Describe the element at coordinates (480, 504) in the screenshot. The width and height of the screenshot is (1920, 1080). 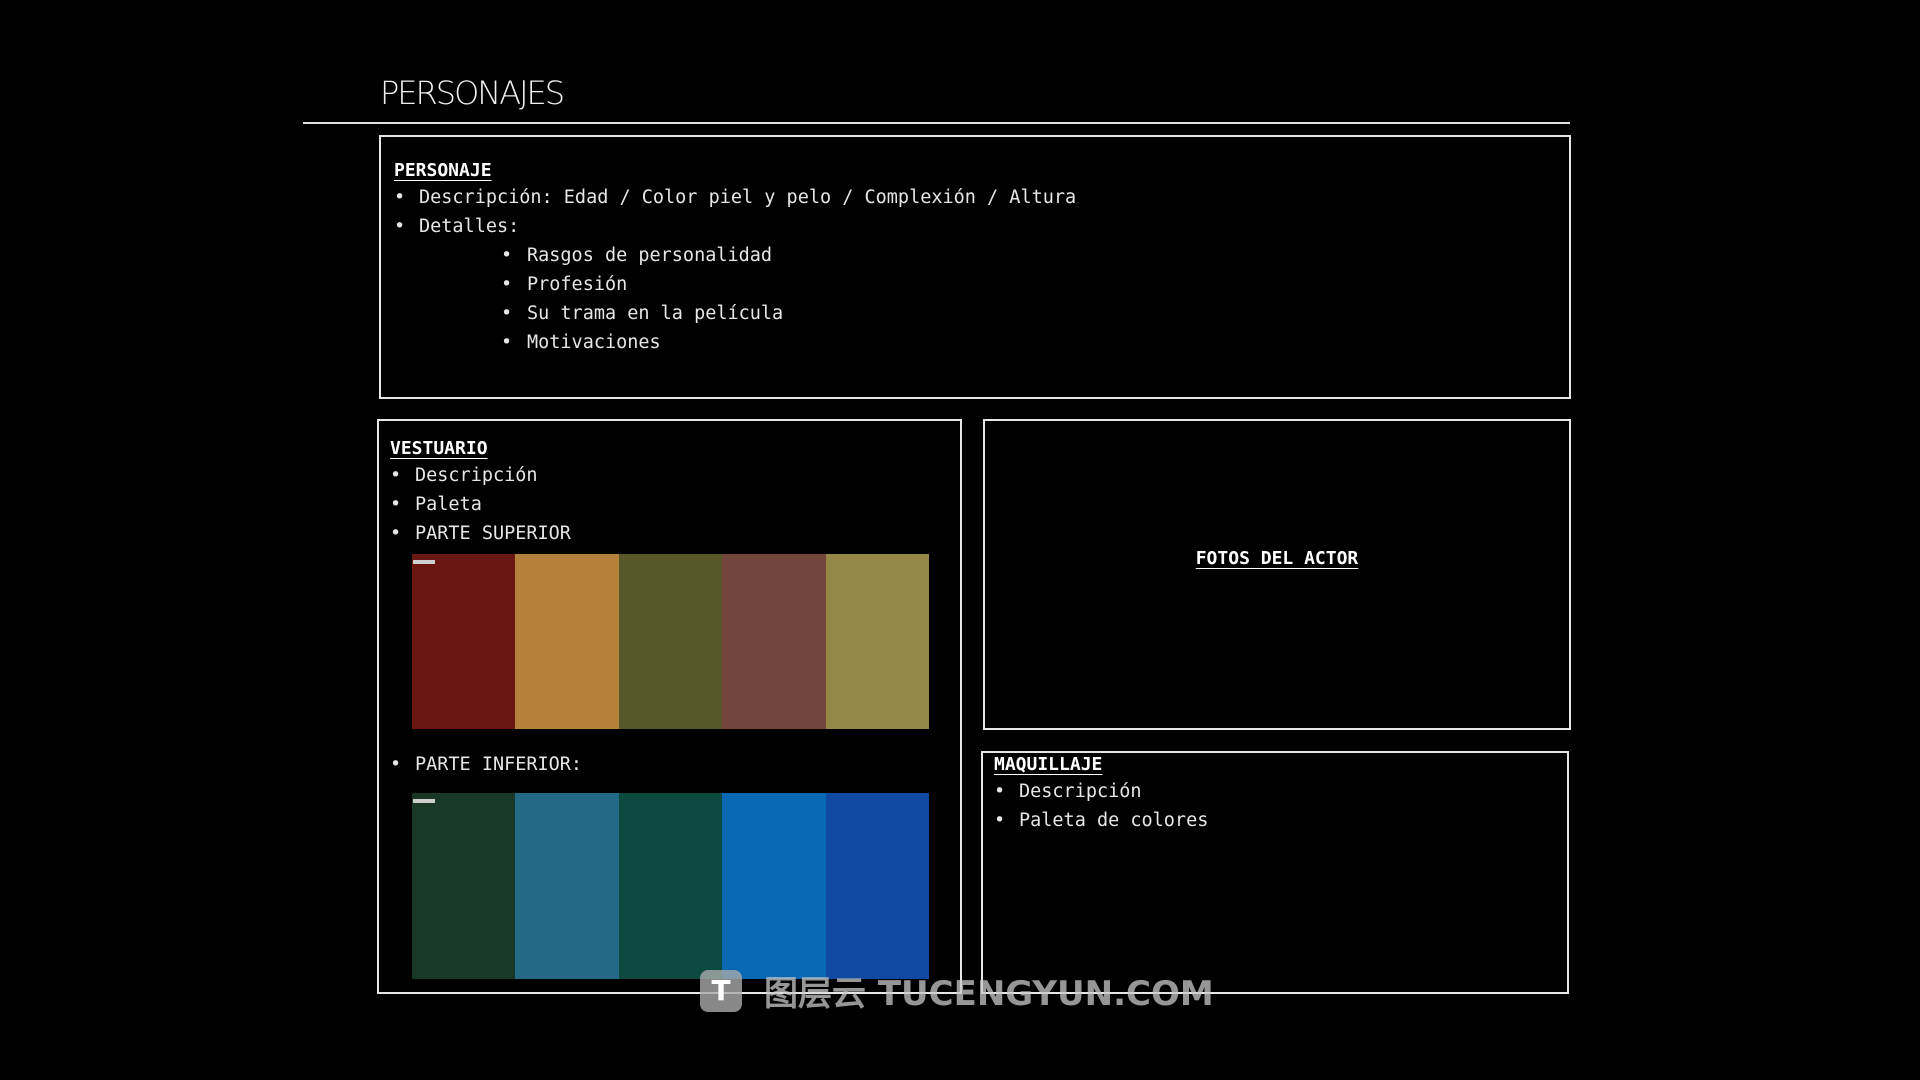
I see `list-item: Paleta` at that location.